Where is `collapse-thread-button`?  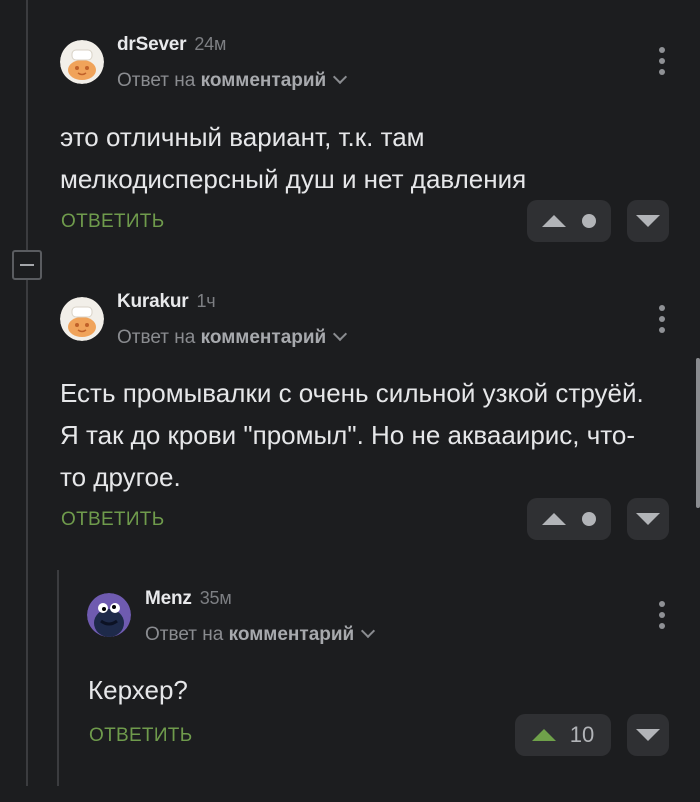 collapse-thread-button is located at coordinates (27, 265).